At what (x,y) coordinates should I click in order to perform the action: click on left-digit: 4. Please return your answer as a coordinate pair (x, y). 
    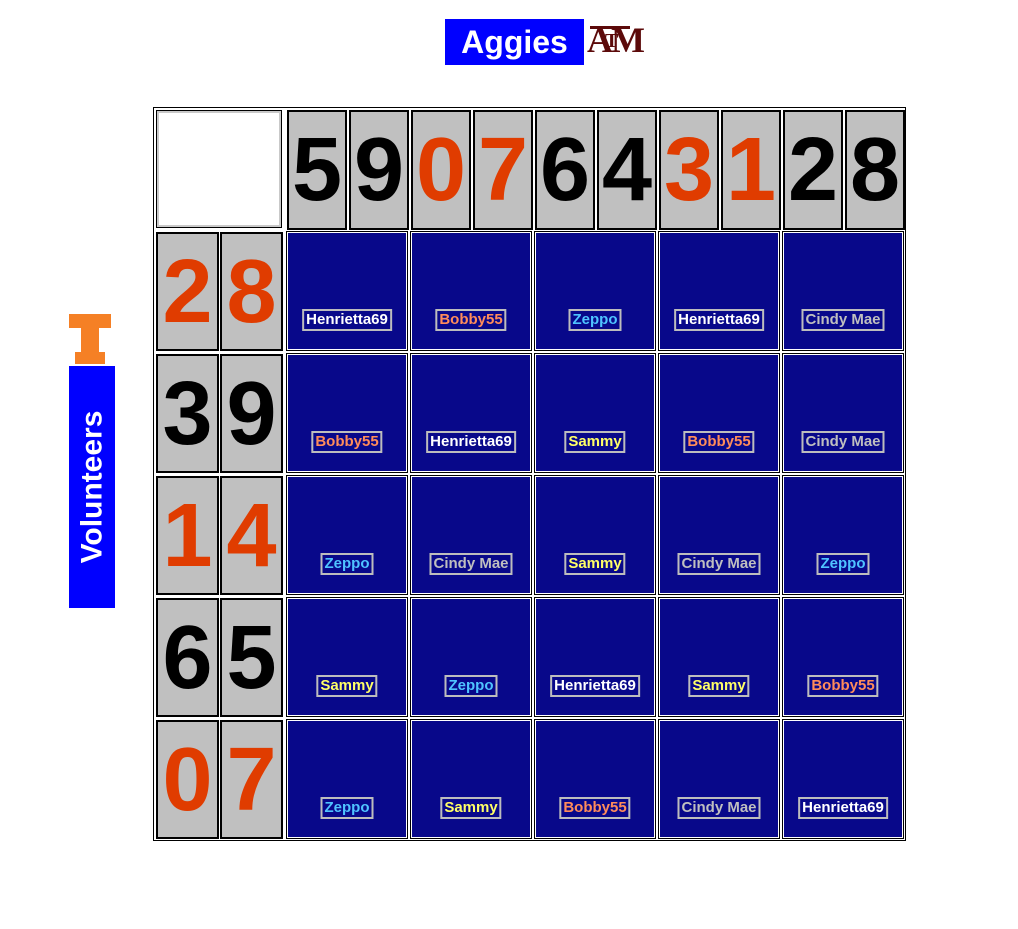
    Looking at the image, I should click on (251, 535).